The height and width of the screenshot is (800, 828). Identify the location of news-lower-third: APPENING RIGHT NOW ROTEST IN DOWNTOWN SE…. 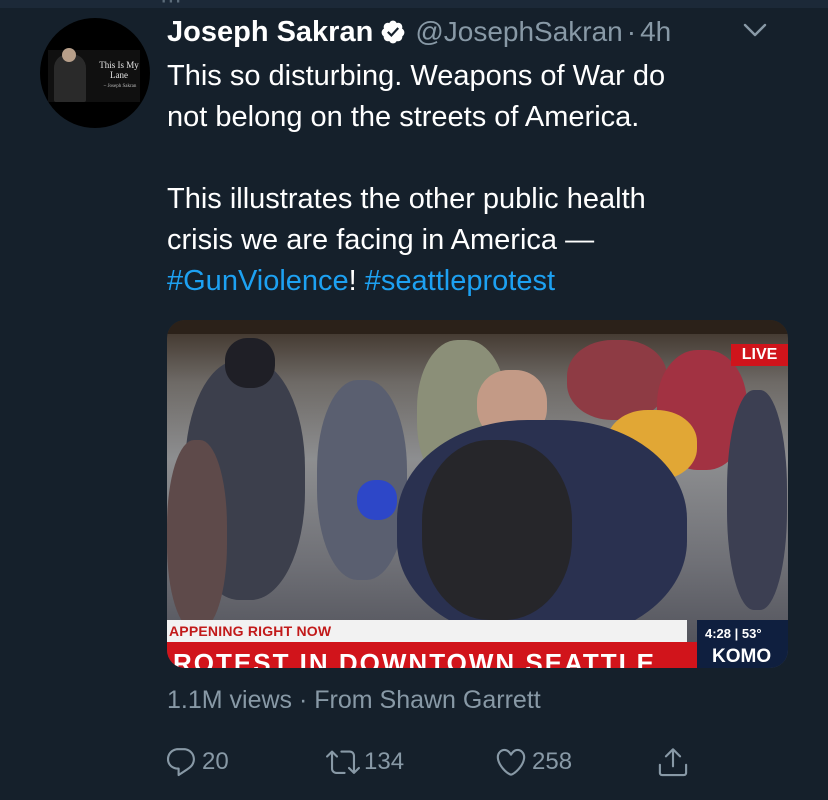
(477, 644).